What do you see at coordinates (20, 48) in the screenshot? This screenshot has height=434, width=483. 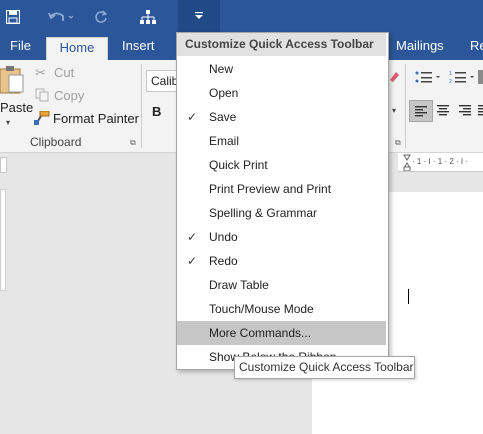 I see `tab-file: File` at bounding box center [20, 48].